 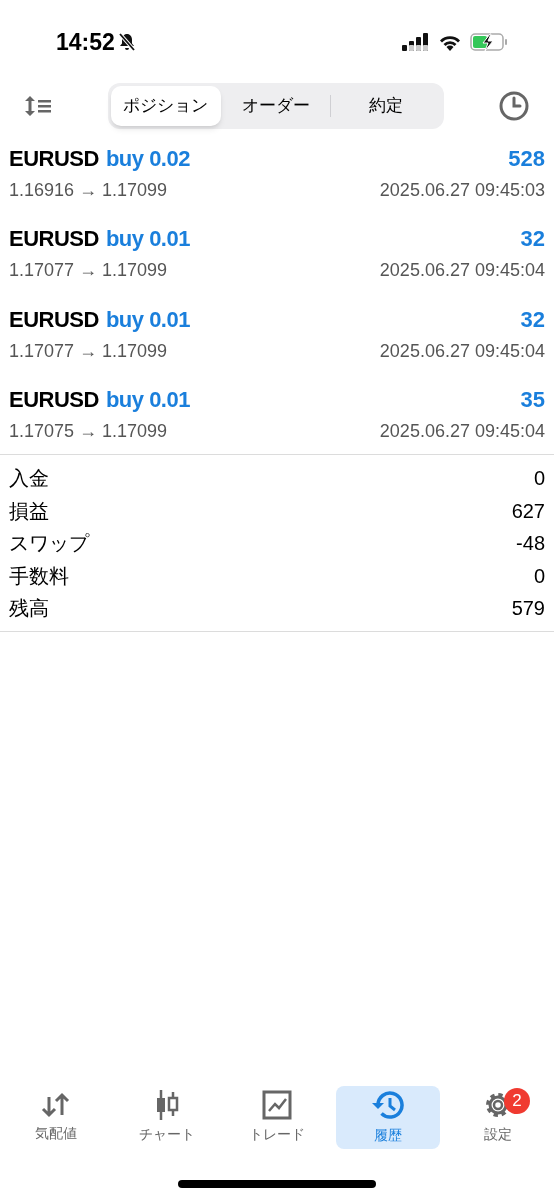 I want to click on signal-icon, so click(x=416, y=42).